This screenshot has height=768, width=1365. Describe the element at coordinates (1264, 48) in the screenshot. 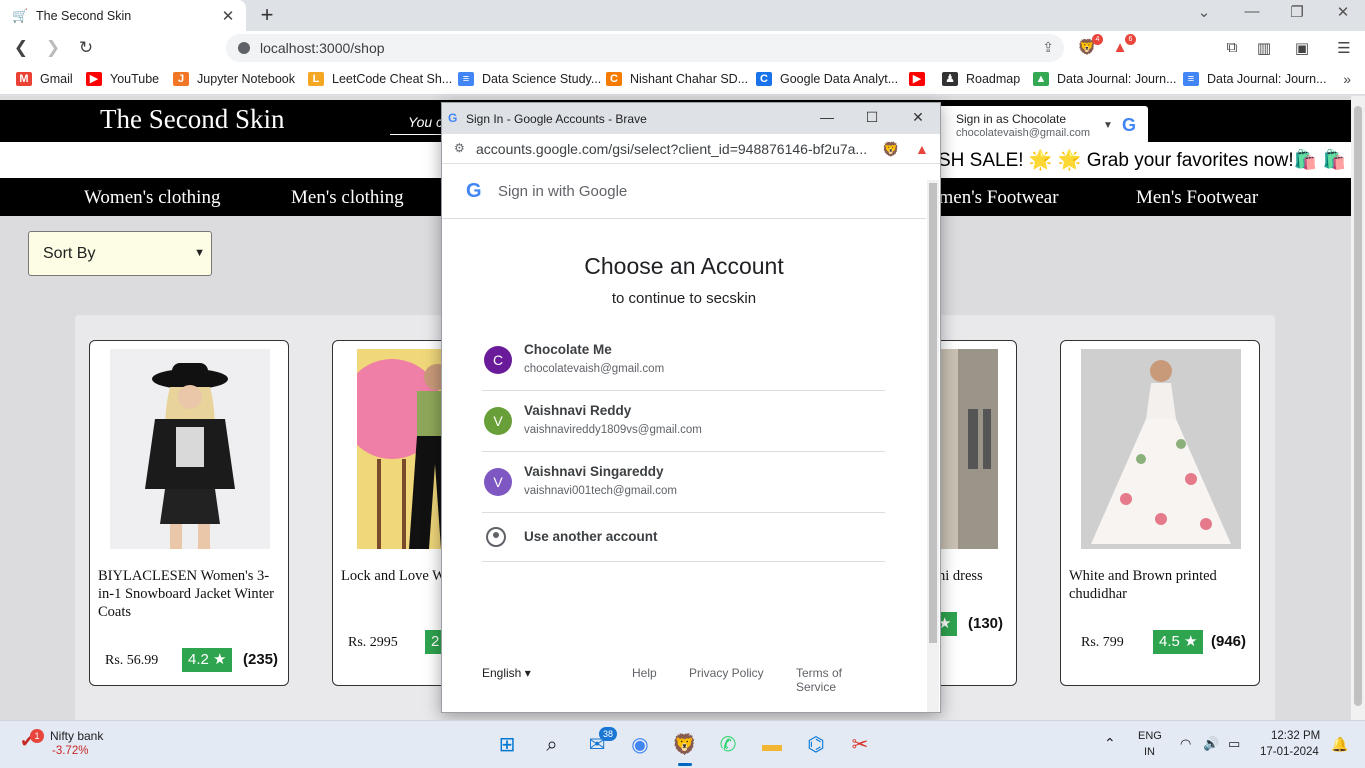

I see `sidebar-icon: ▥` at that location.